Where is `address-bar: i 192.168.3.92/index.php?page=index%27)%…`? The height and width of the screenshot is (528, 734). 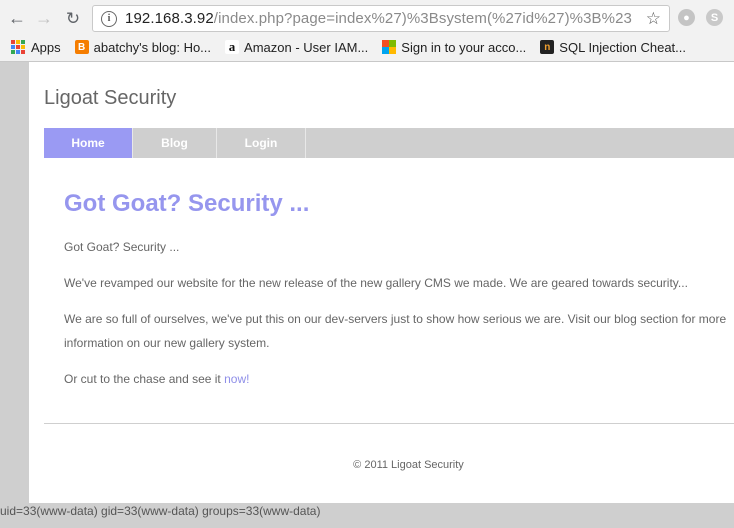 address-bar: i 192.168.3.92/index.php?page=index%27)%… is located at coordinates (381, 18).